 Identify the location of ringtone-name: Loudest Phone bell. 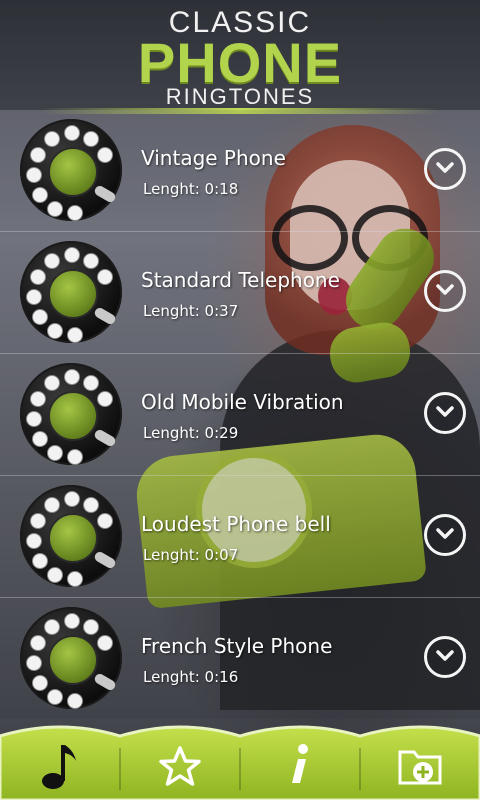
(236, 524).